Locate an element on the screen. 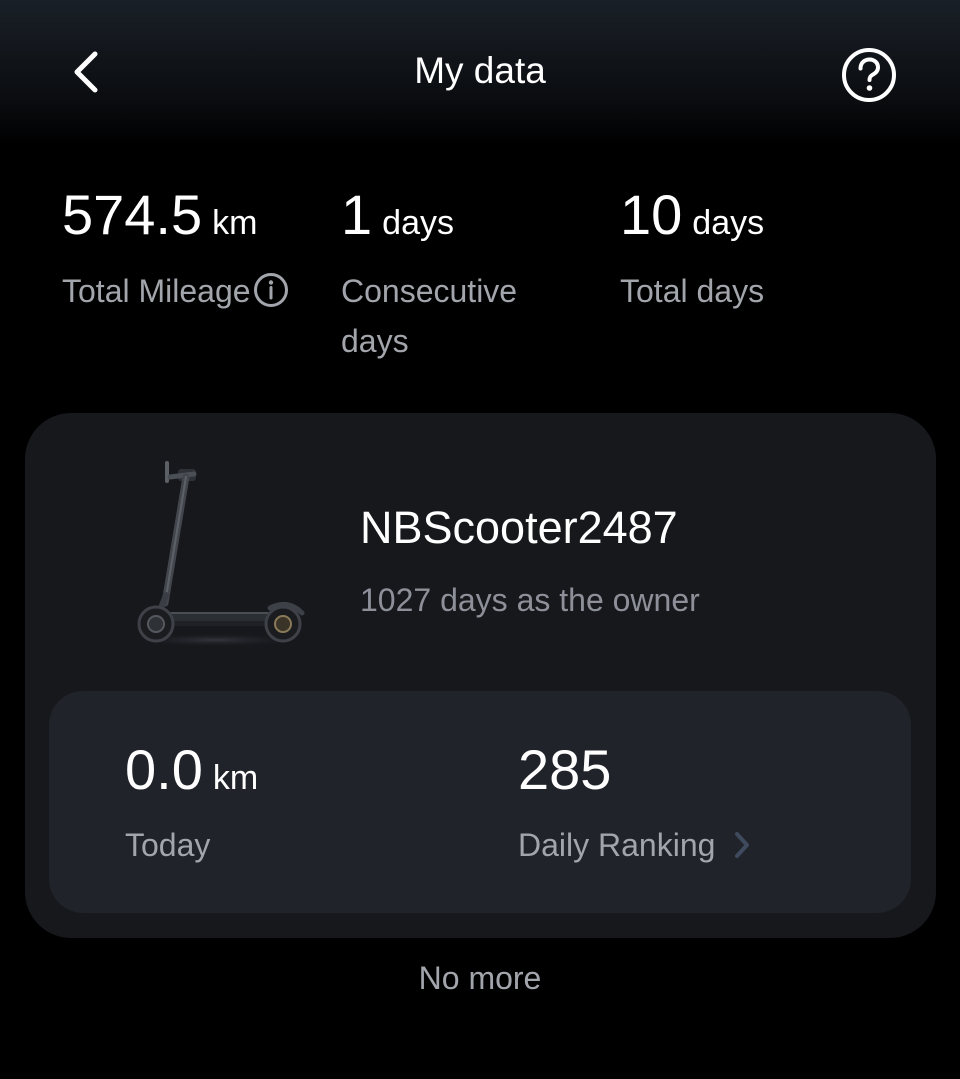  today-mileage-unit: km is located at coordinates (235, 778).